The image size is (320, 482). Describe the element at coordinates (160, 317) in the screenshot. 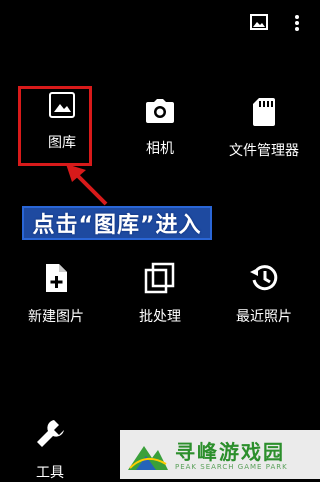

I see `tile-label-batch: 批处理` at that location.